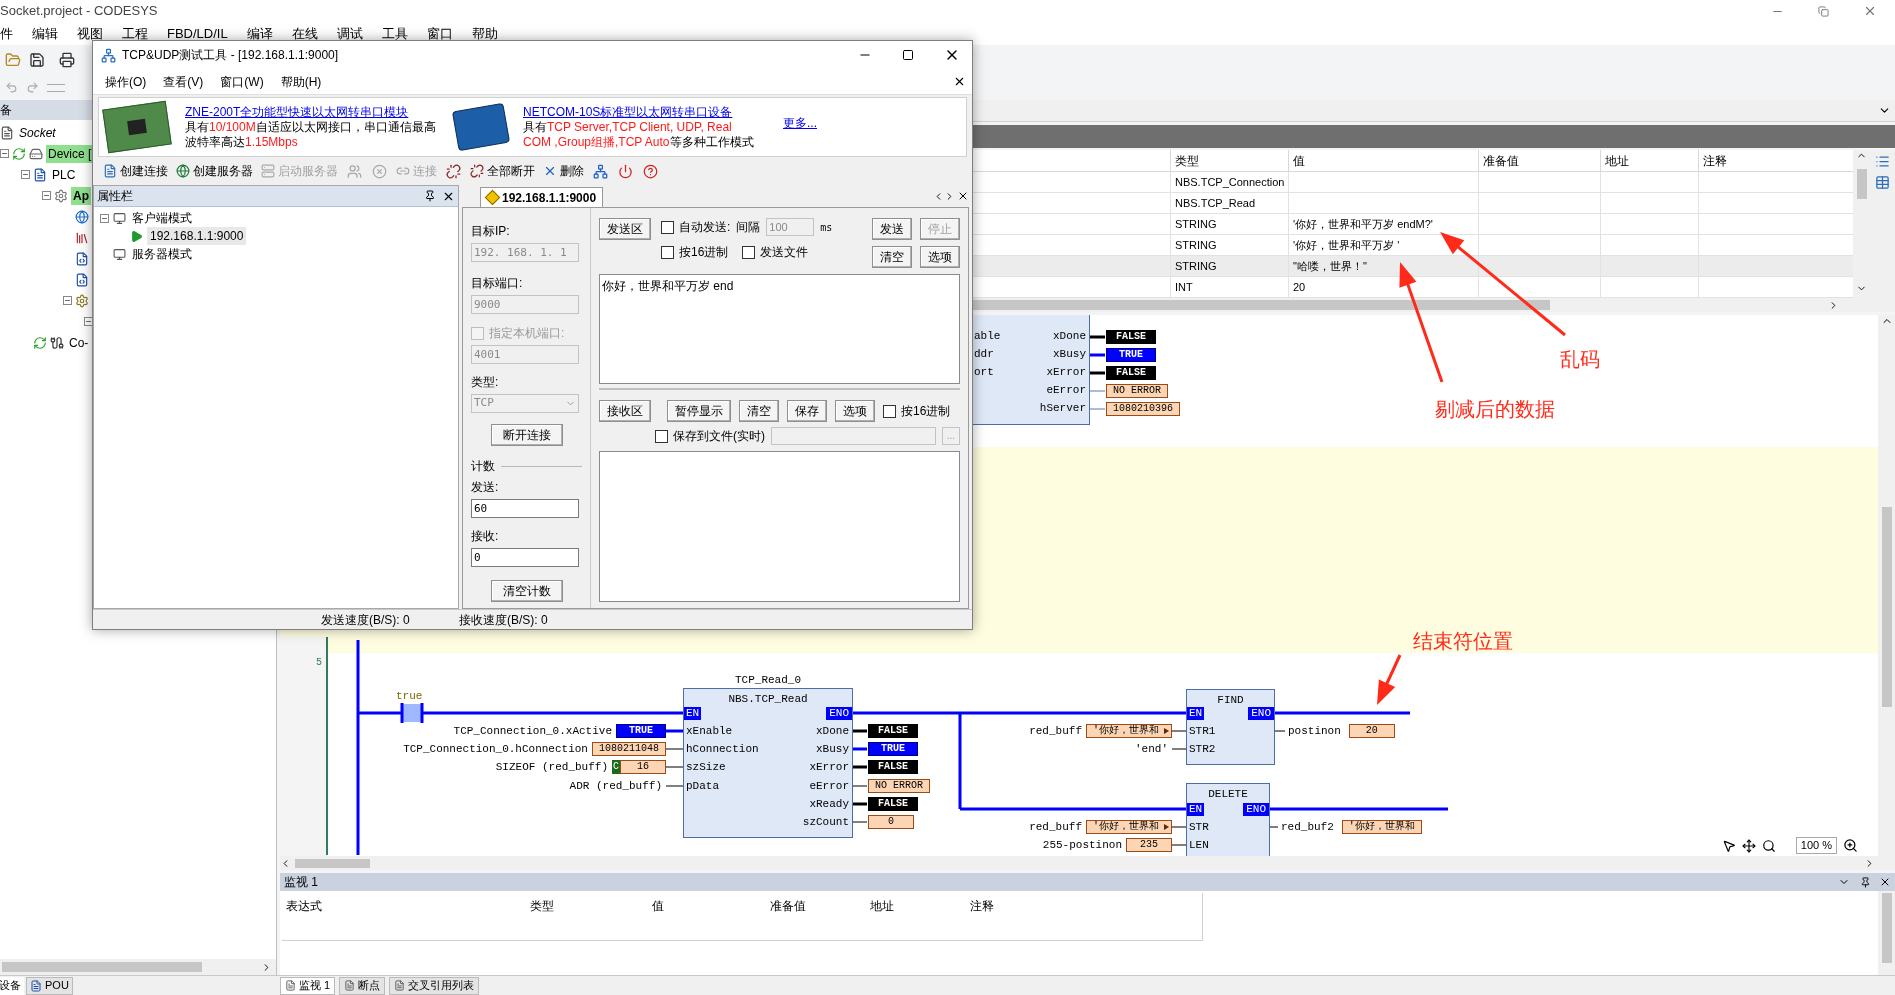 The height and width of the screenshot is (995, 1895). I want to click on list-icon, so click(1882, 161).